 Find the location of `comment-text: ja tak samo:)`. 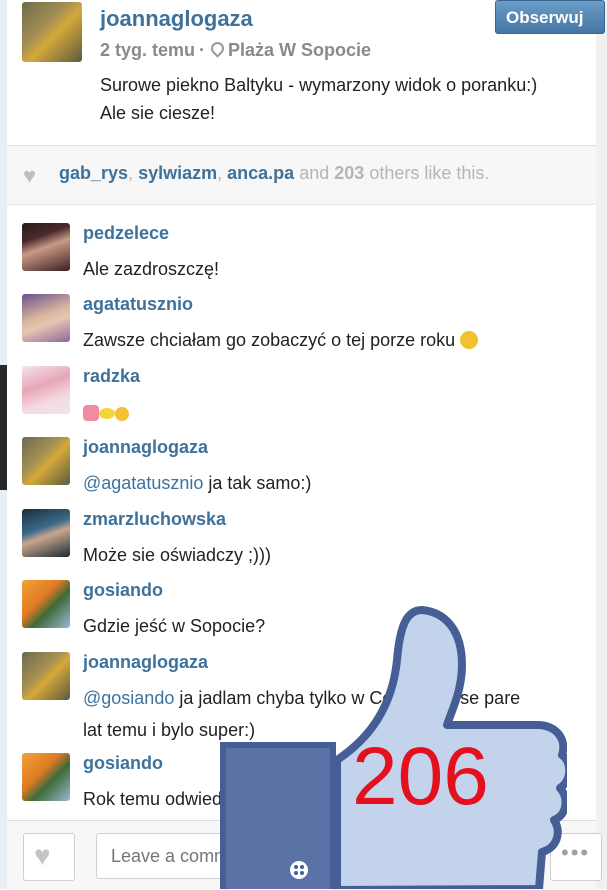

comment-text: ja tak samo:) is located at coordinates (257, 483).